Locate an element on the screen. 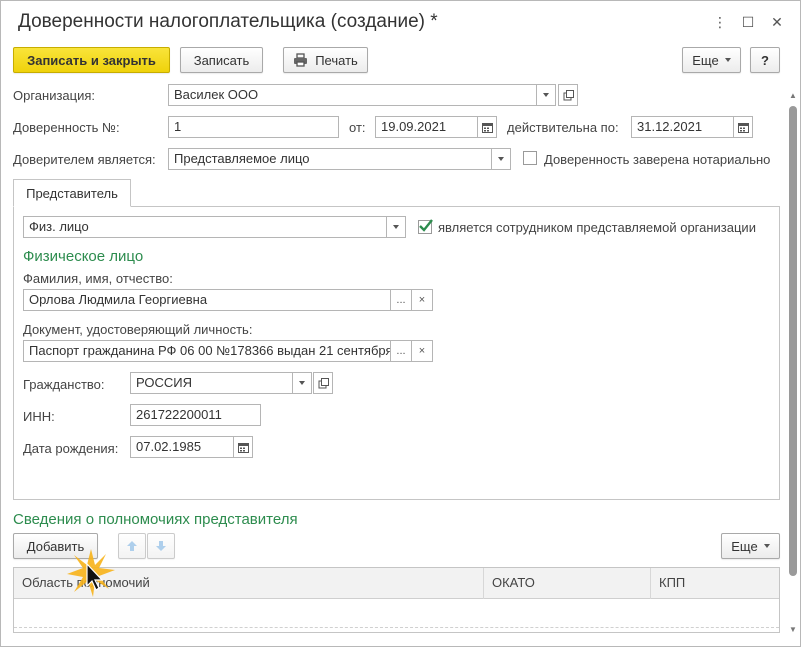  citizenship-label: Гражданство: is located at coordinates (64, 384).